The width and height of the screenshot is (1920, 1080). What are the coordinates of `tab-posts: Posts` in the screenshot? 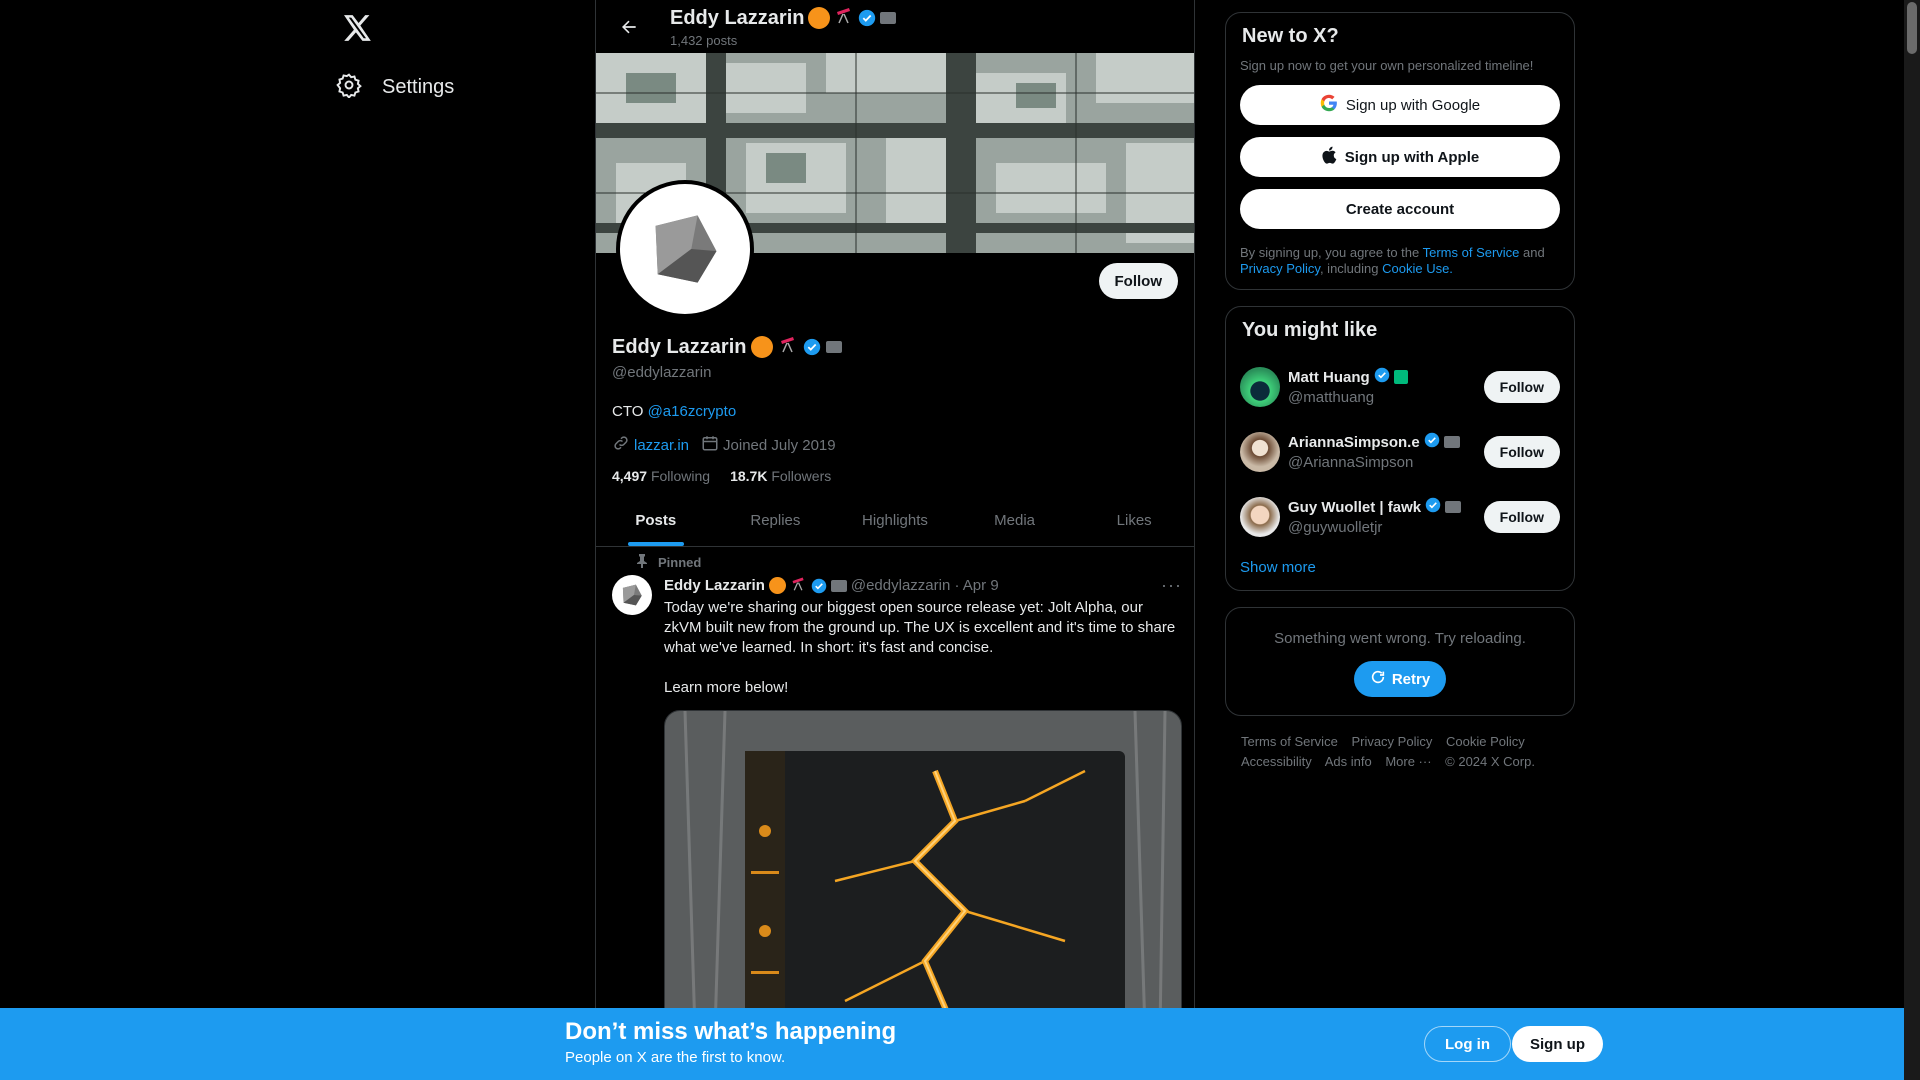 It's located at (656, 520).